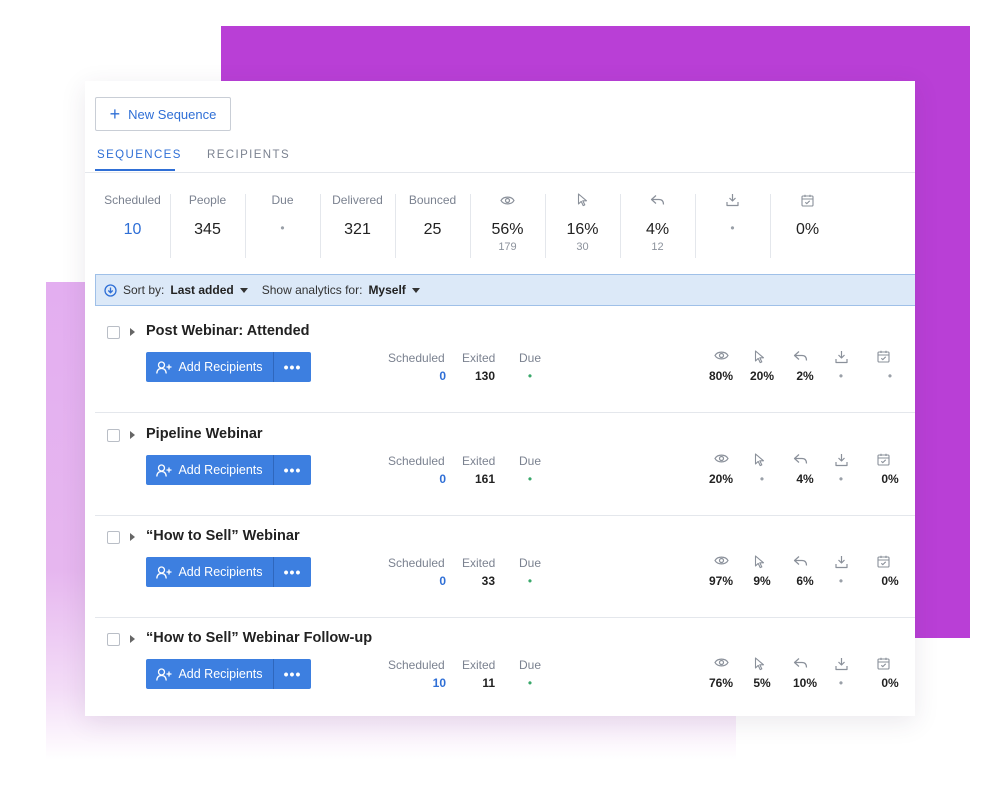 The width and height of the screenshot is (1000, 805). What do you see at coordinates (805, 581) in the screenshot?
I see `replied-value: 6%` at bounding box center [805, 581].